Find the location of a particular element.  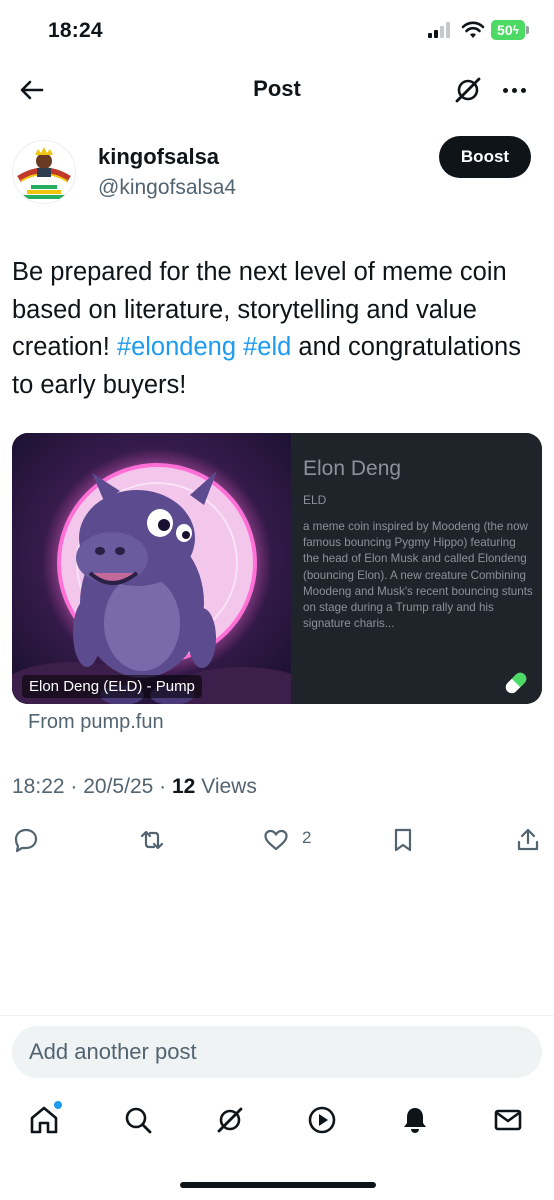

views-count: 12 is located at coordinates (183, 786).